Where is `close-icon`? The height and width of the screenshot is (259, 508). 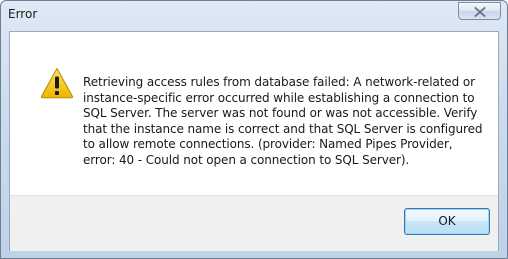
close-icon is located at coordinates (480, 12).